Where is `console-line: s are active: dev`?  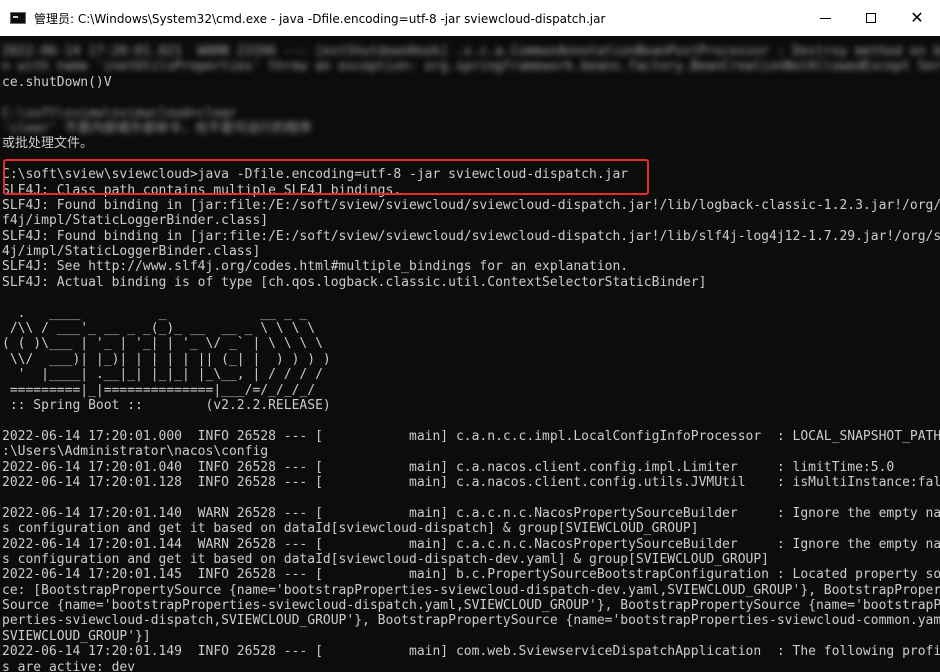 console-line: s are active: dev is located at coordinates (69, 665).